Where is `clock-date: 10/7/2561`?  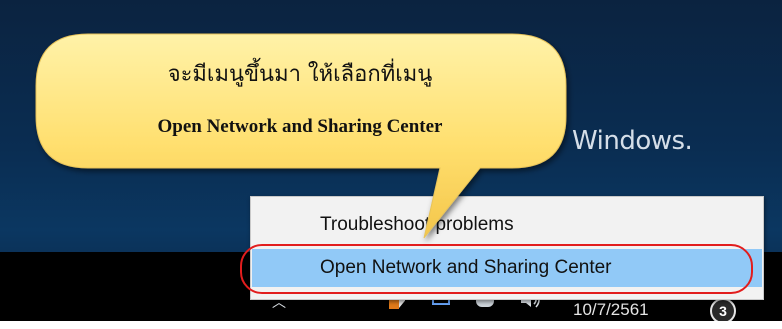
clock-date: 10/7/2561 is located at coordinates (611, 310).